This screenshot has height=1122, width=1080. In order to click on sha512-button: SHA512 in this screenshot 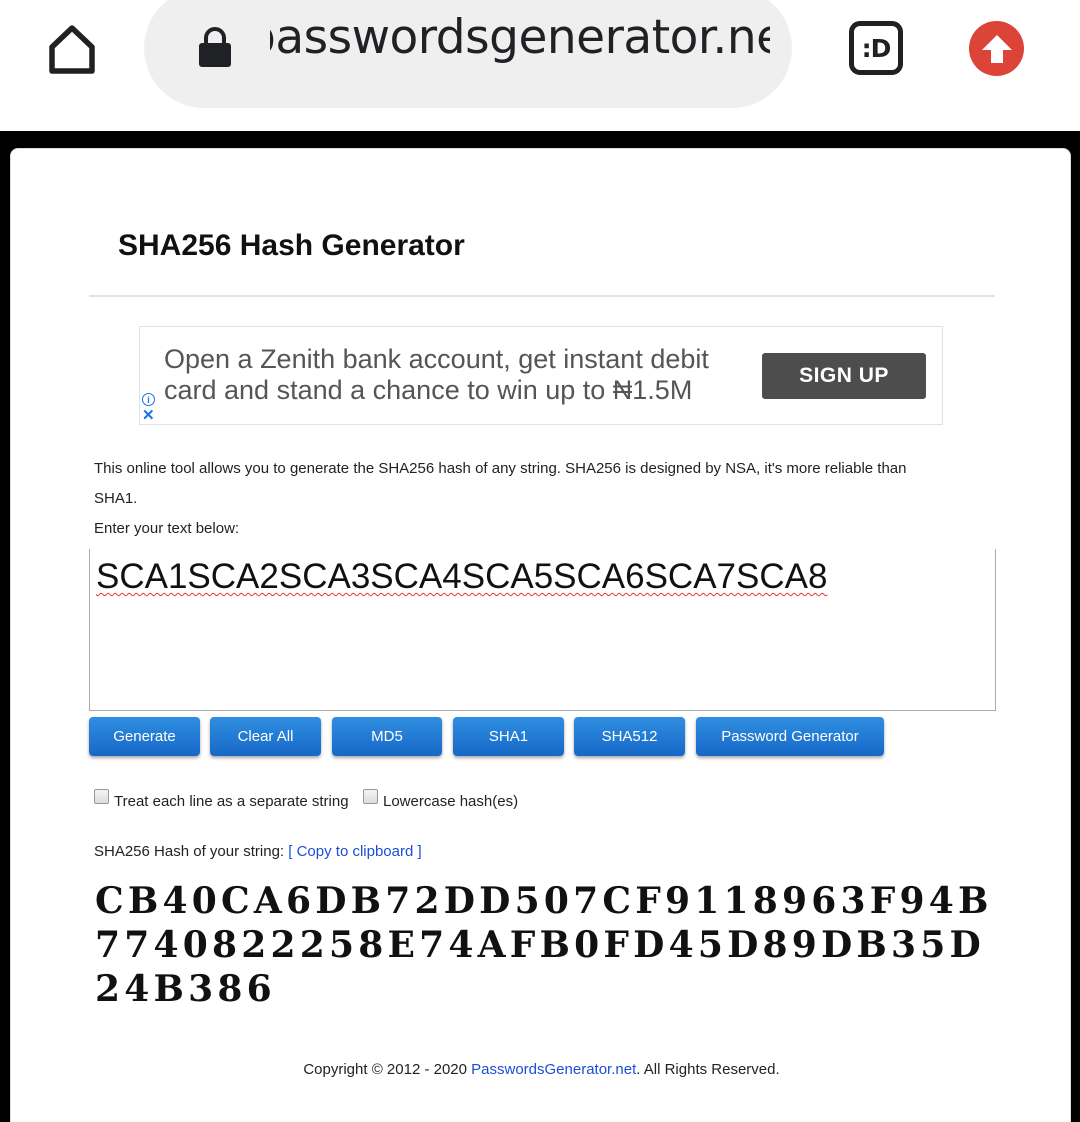, I will do `click(629, 736)`.